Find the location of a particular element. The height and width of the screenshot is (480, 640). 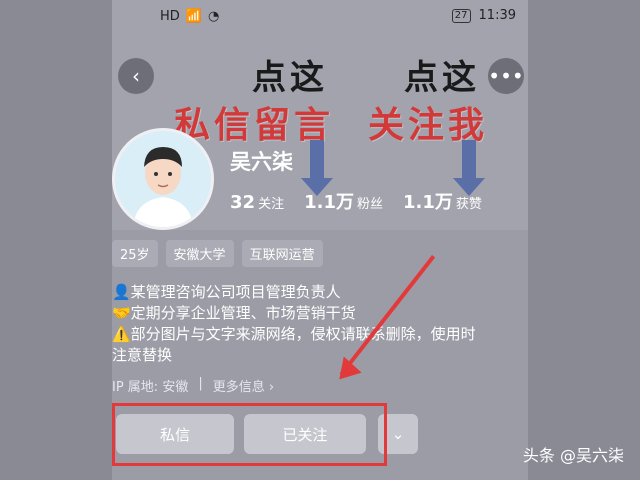

profile-tags: 25岁 安徽大学 互联网运营 is located at coordinates (217, 253).